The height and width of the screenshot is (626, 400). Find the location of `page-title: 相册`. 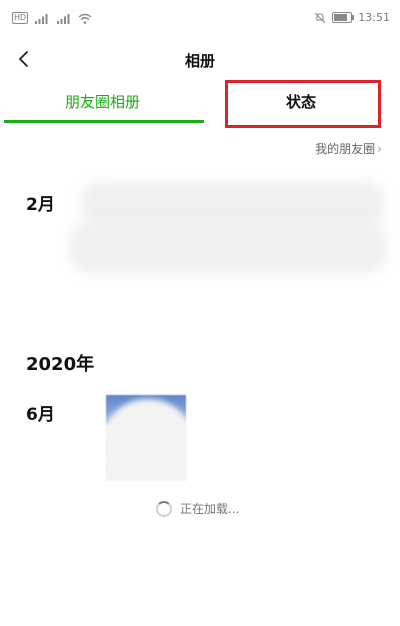

page-title: 相册 is located at coordinates (199, 61).